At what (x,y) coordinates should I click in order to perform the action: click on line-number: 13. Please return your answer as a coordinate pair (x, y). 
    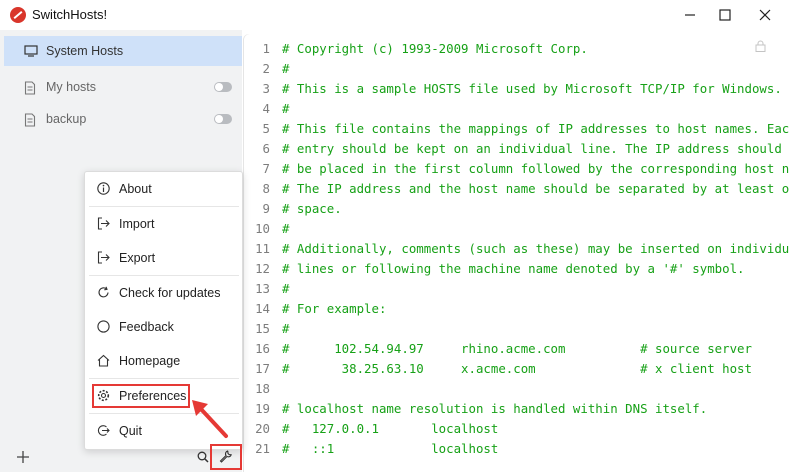
    Looking at the image, I should click on (262, 288).